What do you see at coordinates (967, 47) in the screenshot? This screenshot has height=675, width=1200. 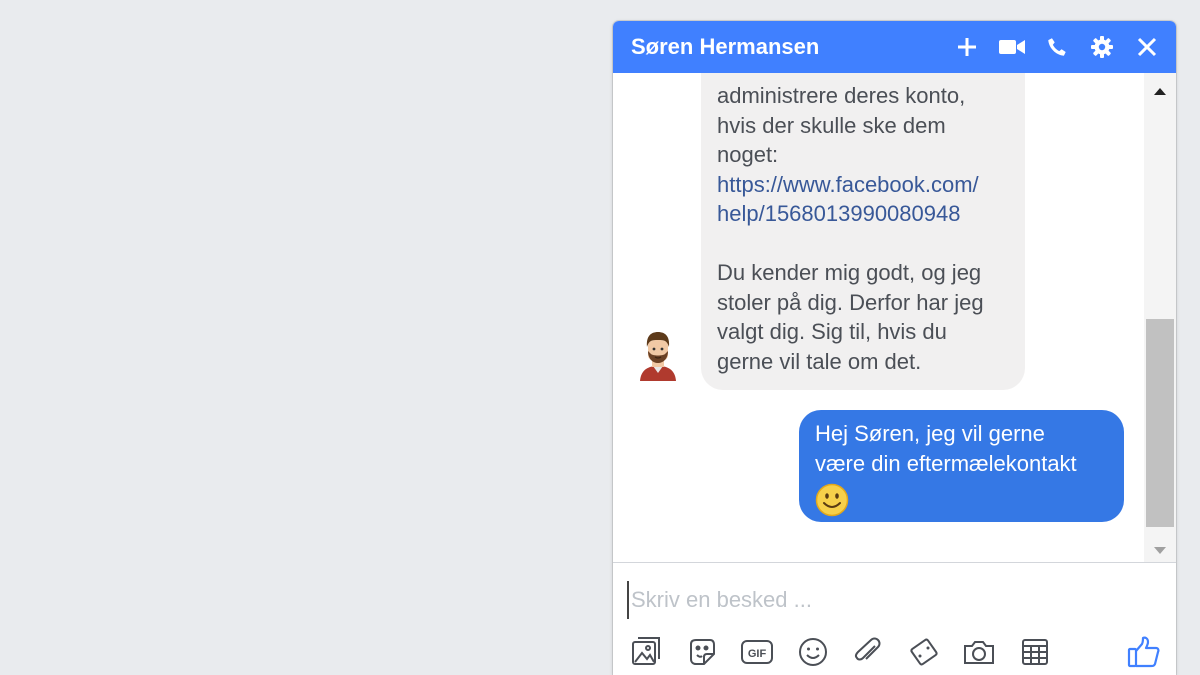 I see `plus-icon` at bounding box center [967, 47].